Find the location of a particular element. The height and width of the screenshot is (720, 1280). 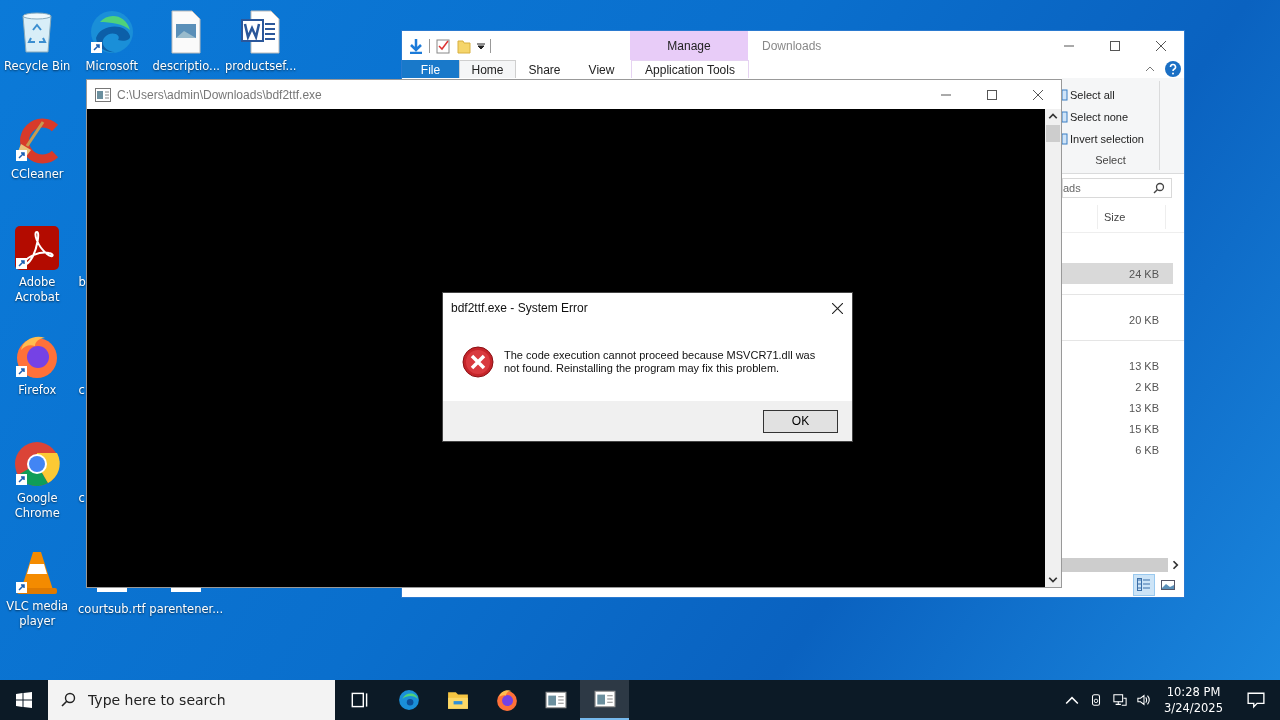

desktop-icon-label: courtsub.rtf is located at coordinates (111, 609).